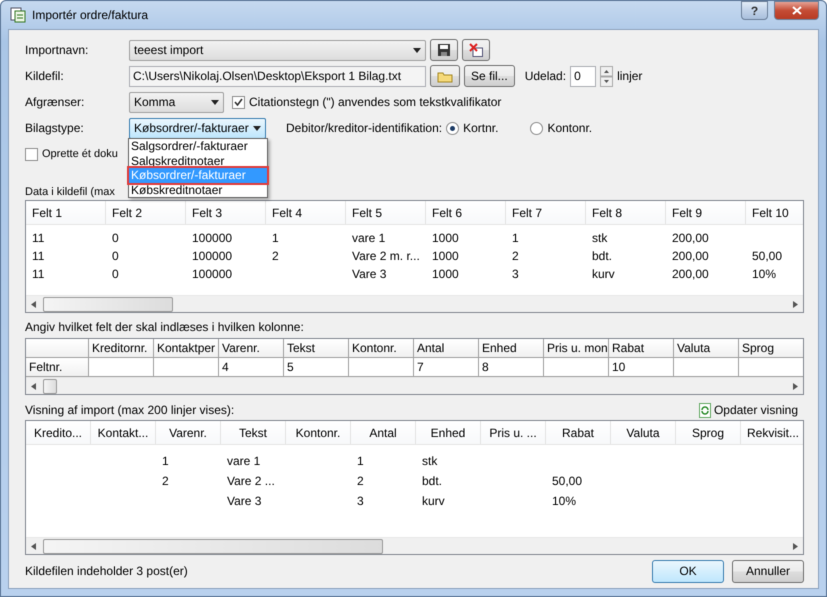  Describe the element at coordinates (45, 76) in the screenshot. I see `field-label: Kildefil:` at that location.